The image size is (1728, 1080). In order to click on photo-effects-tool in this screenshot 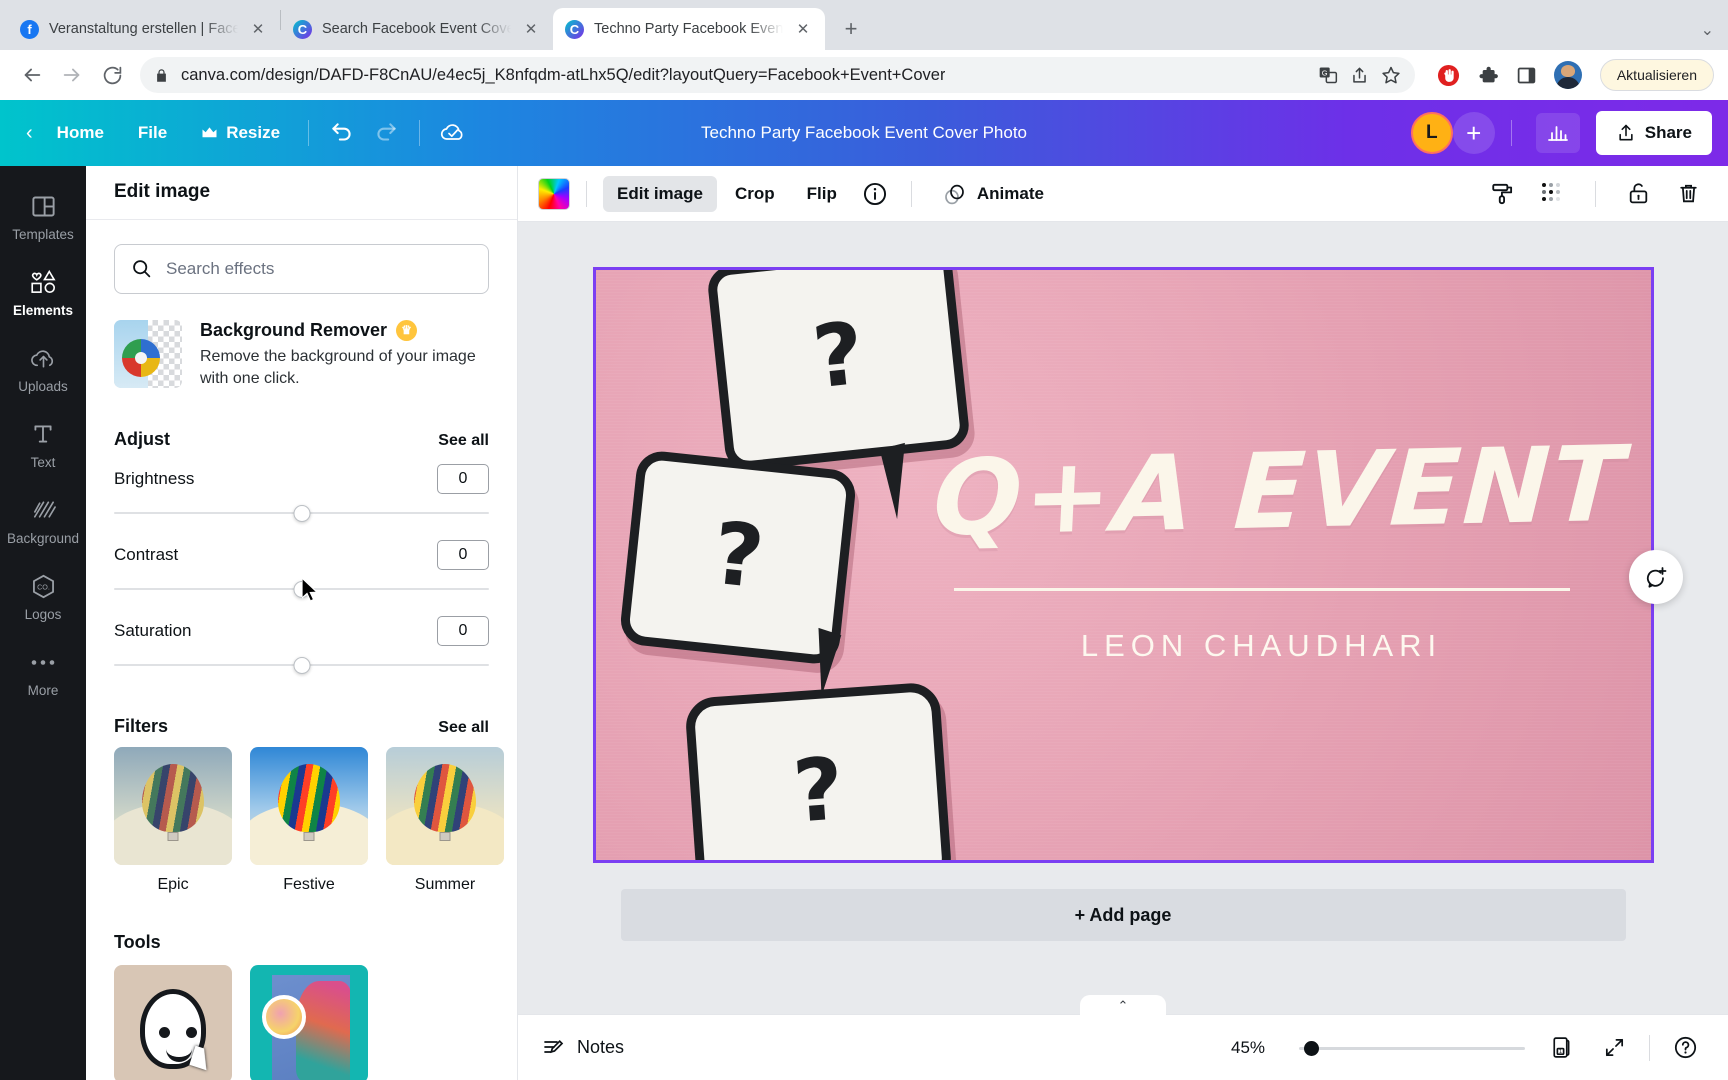, I will do `click(309, 1022)`.